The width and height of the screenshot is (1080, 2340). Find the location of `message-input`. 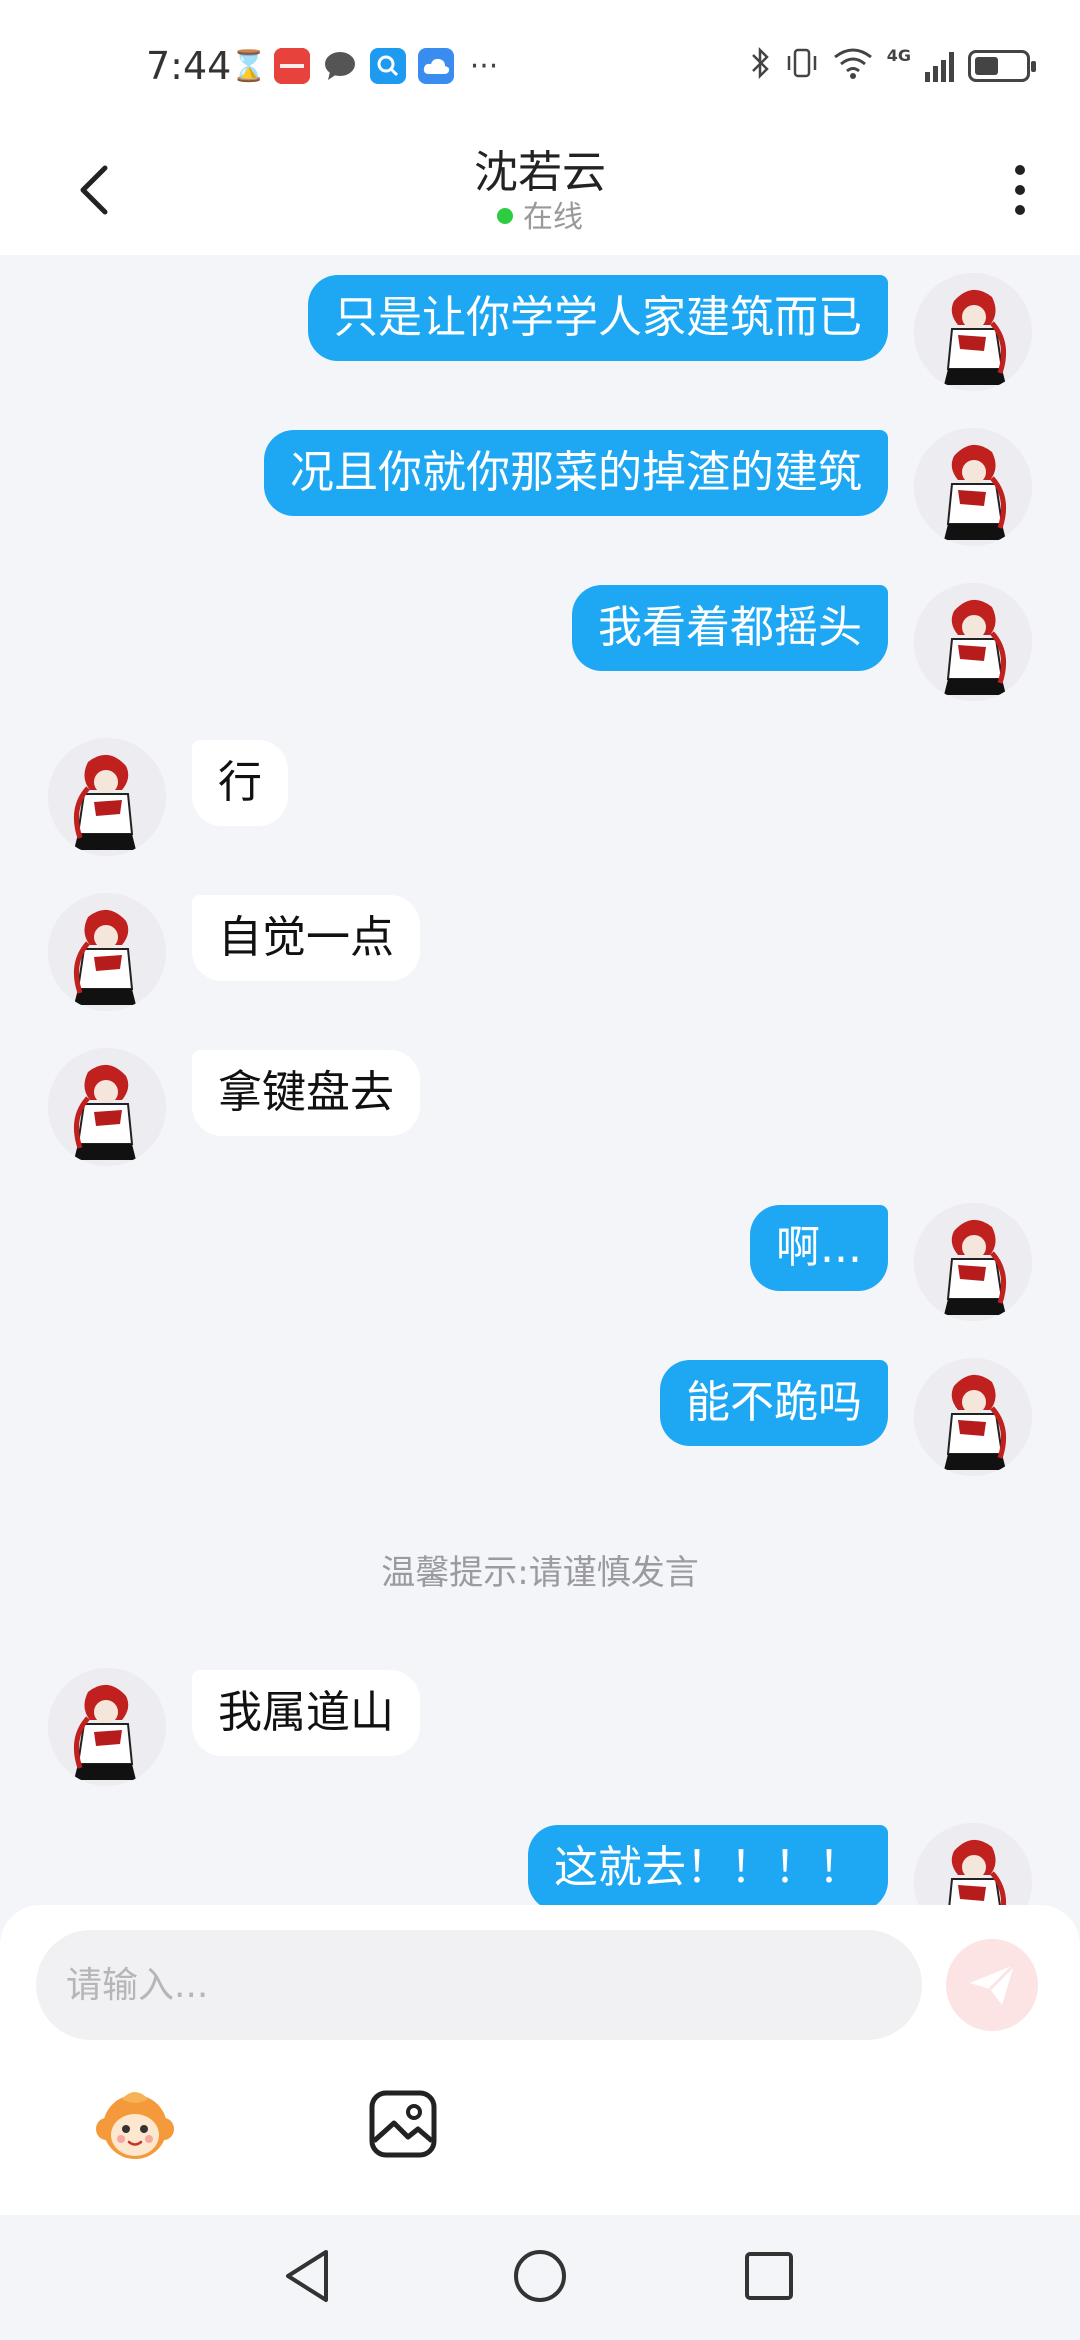

message-input is located at coordinates (479, 1985).